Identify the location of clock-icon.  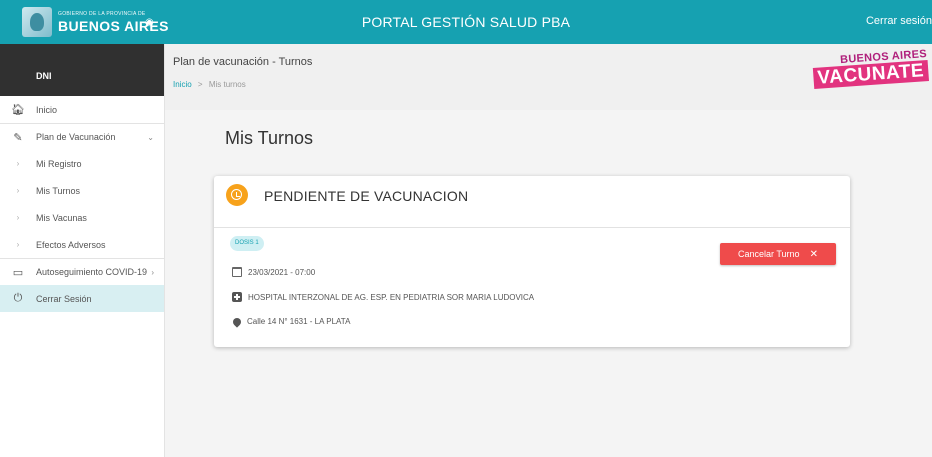
(237, 195).